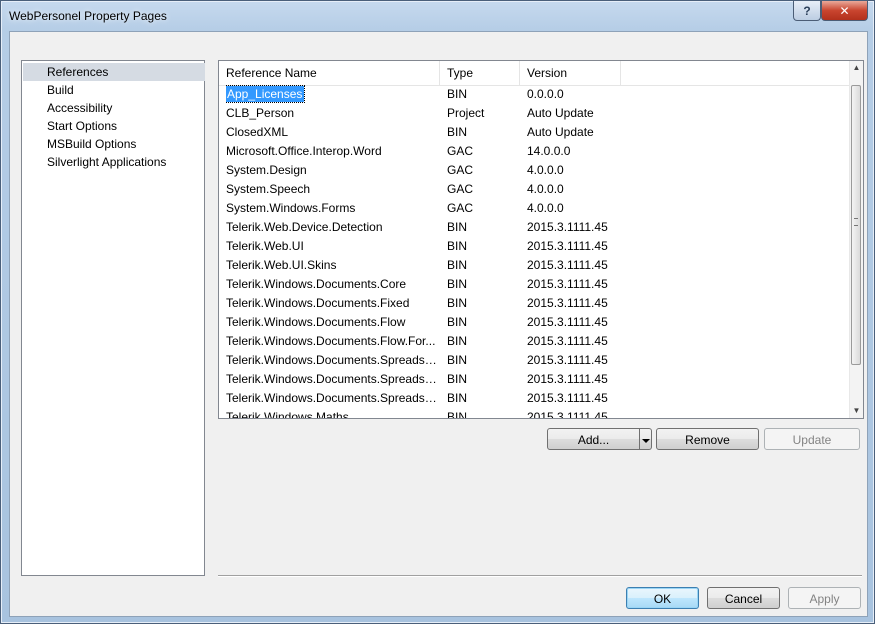  I want to click on selected-reference-name: App_Licenses, so click(266, 94).